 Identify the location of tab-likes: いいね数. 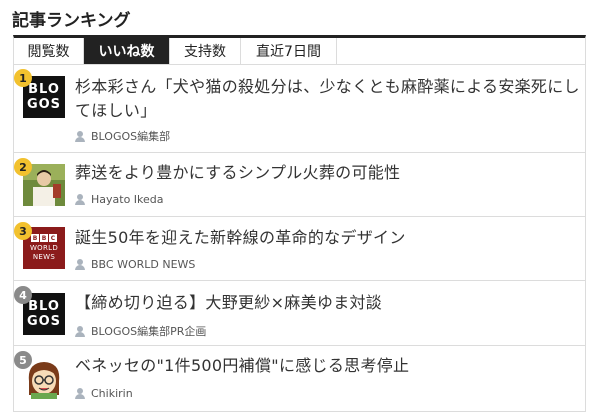
(127, 51).